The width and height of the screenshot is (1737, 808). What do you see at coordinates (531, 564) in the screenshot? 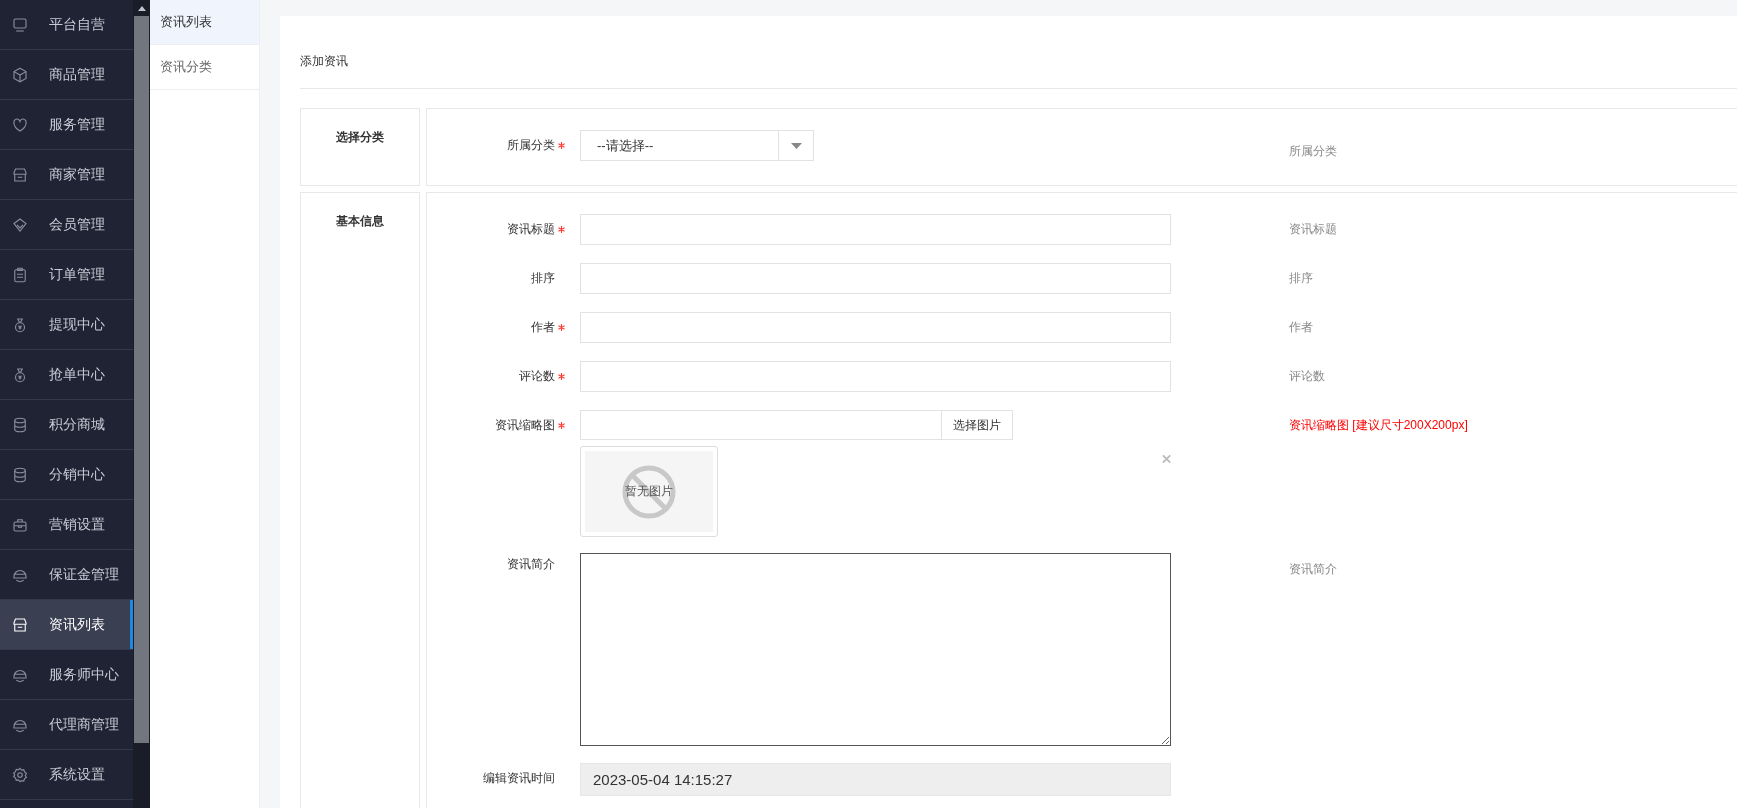
I see `field-label: 资讯简介` at bounding box center [531, 564].